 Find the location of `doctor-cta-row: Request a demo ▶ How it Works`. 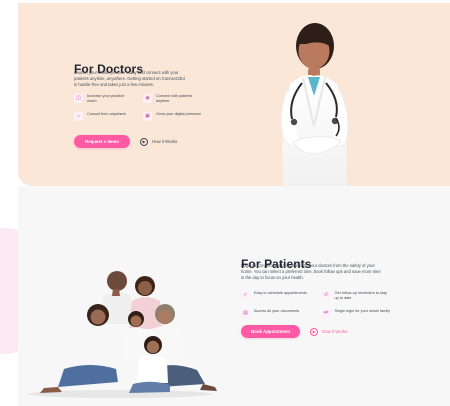

doctor-cta-row: Request a demo ▶ How it Works is located at coordinates (125, 141).